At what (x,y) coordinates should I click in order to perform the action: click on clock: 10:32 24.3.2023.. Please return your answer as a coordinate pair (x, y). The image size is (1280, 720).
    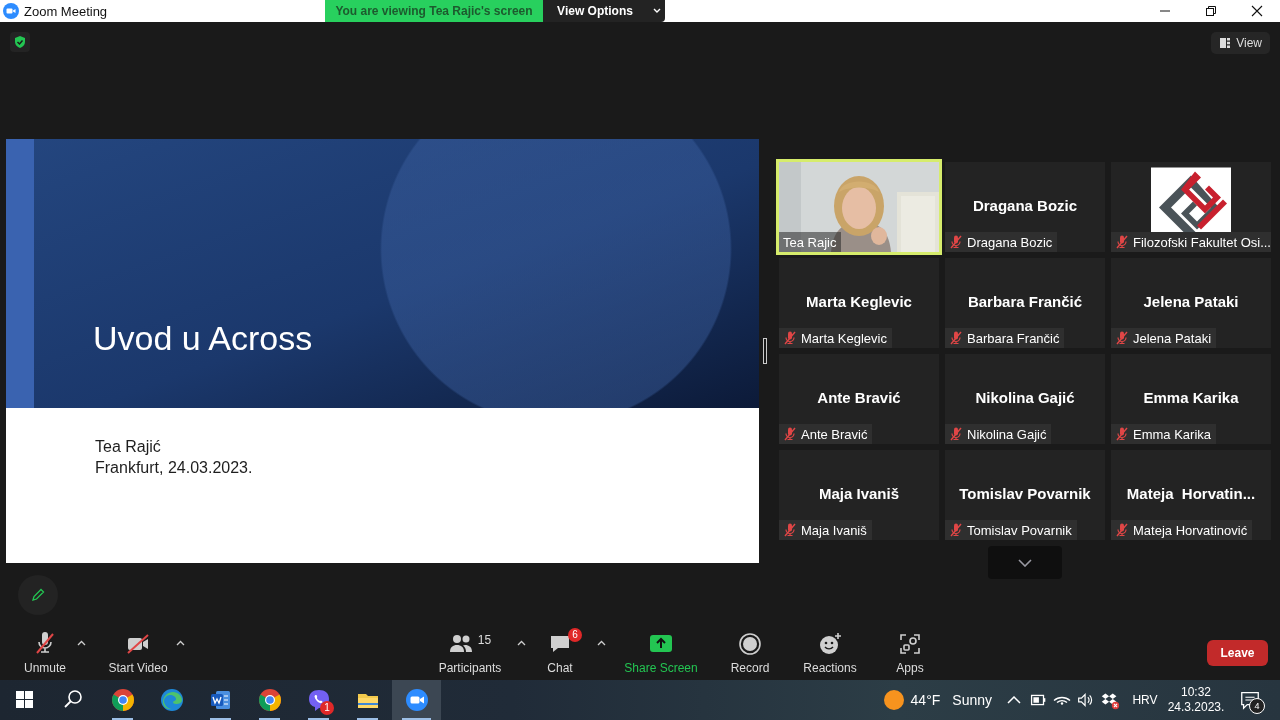
    Looking at the image, I should click on (1196, 700).